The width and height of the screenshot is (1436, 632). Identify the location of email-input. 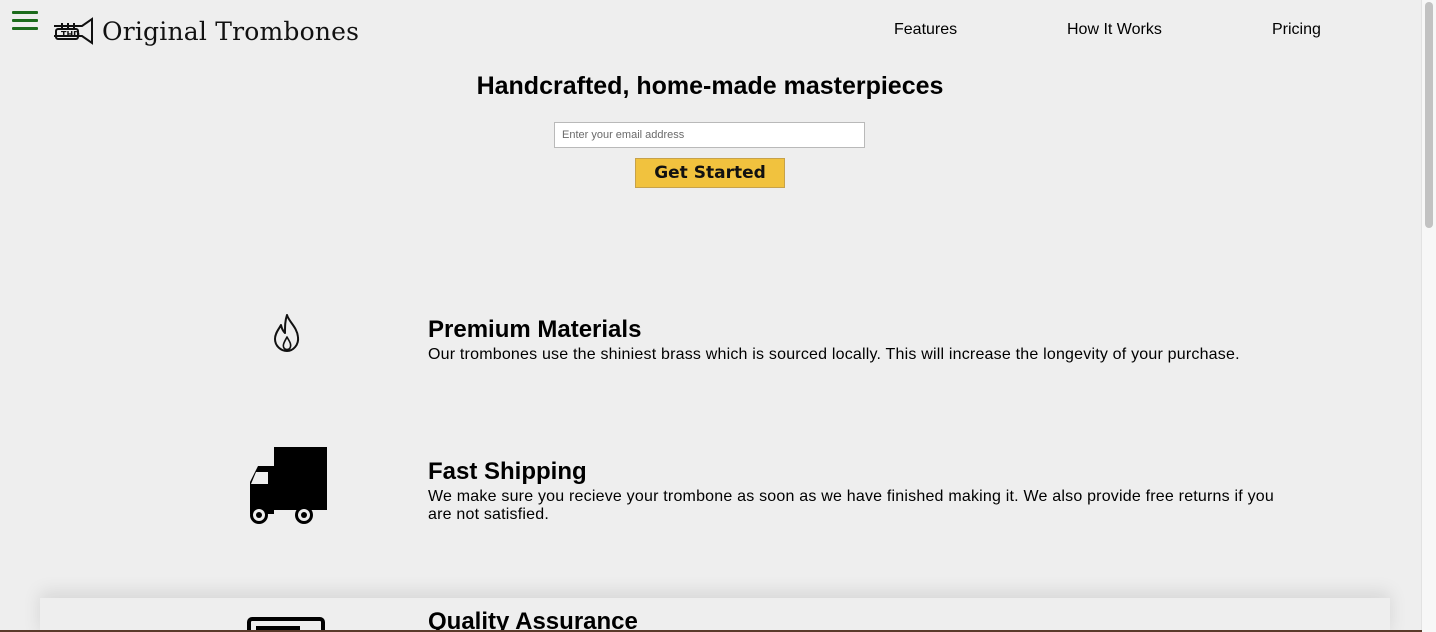
(709, 135).